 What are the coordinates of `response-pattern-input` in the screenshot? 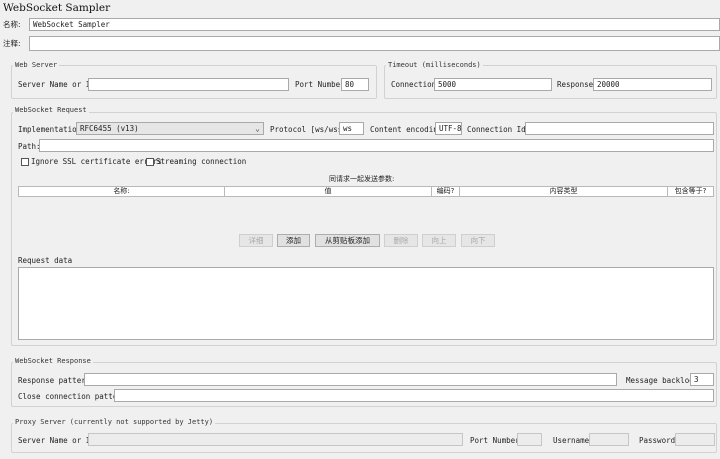 It's located at (350, 379).